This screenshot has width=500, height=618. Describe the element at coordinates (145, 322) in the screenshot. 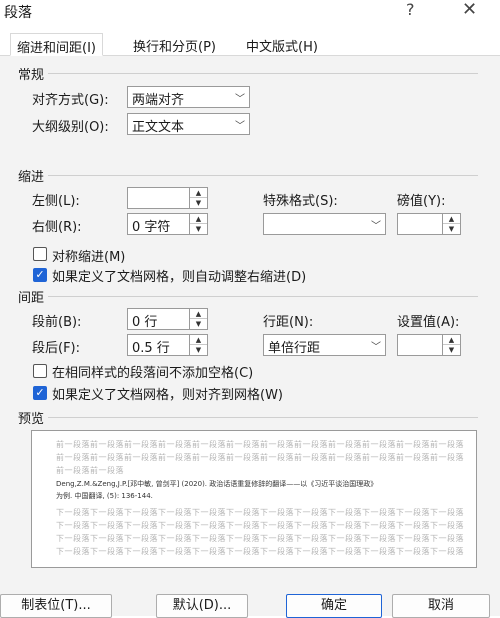

I see `space-before-value: 0 行` at that location.